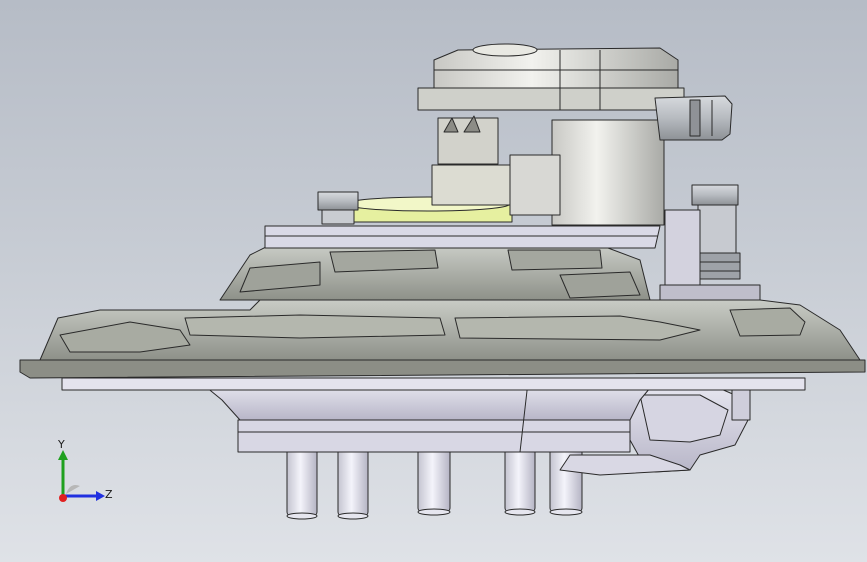  I want to click on flange-plate, so click(450, 330).